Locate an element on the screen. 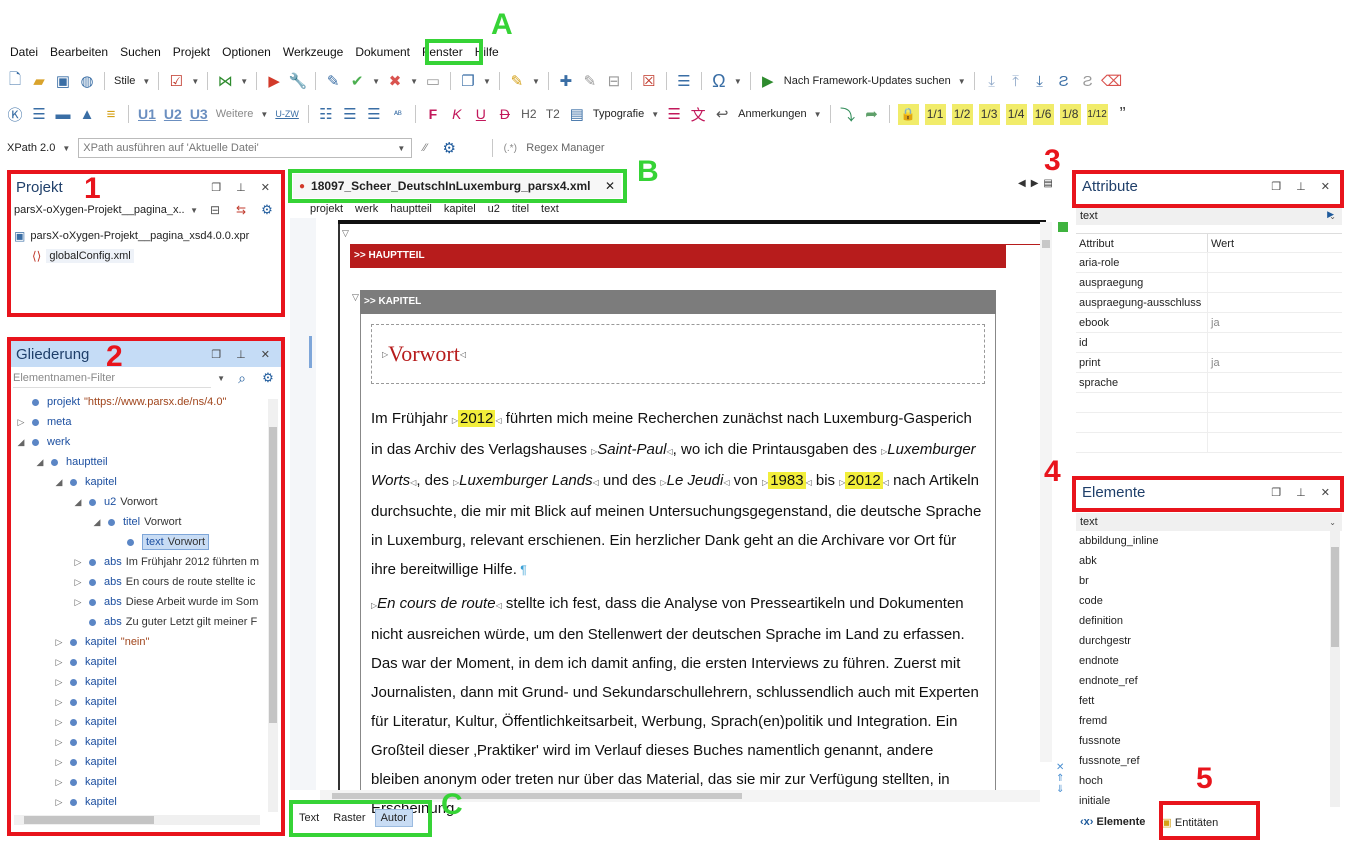 This screenshot has width=1350, height=843. attribute-row: auspraegung-ausschluss is located at coordinates (1209, 303).